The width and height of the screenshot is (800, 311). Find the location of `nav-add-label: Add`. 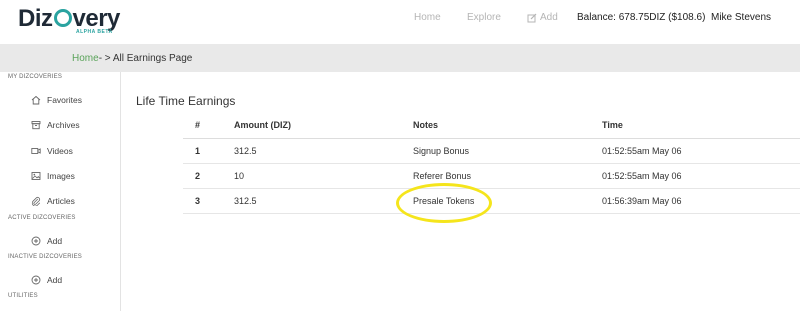

nav-add-label: Add is located at coordinates (549, 17).